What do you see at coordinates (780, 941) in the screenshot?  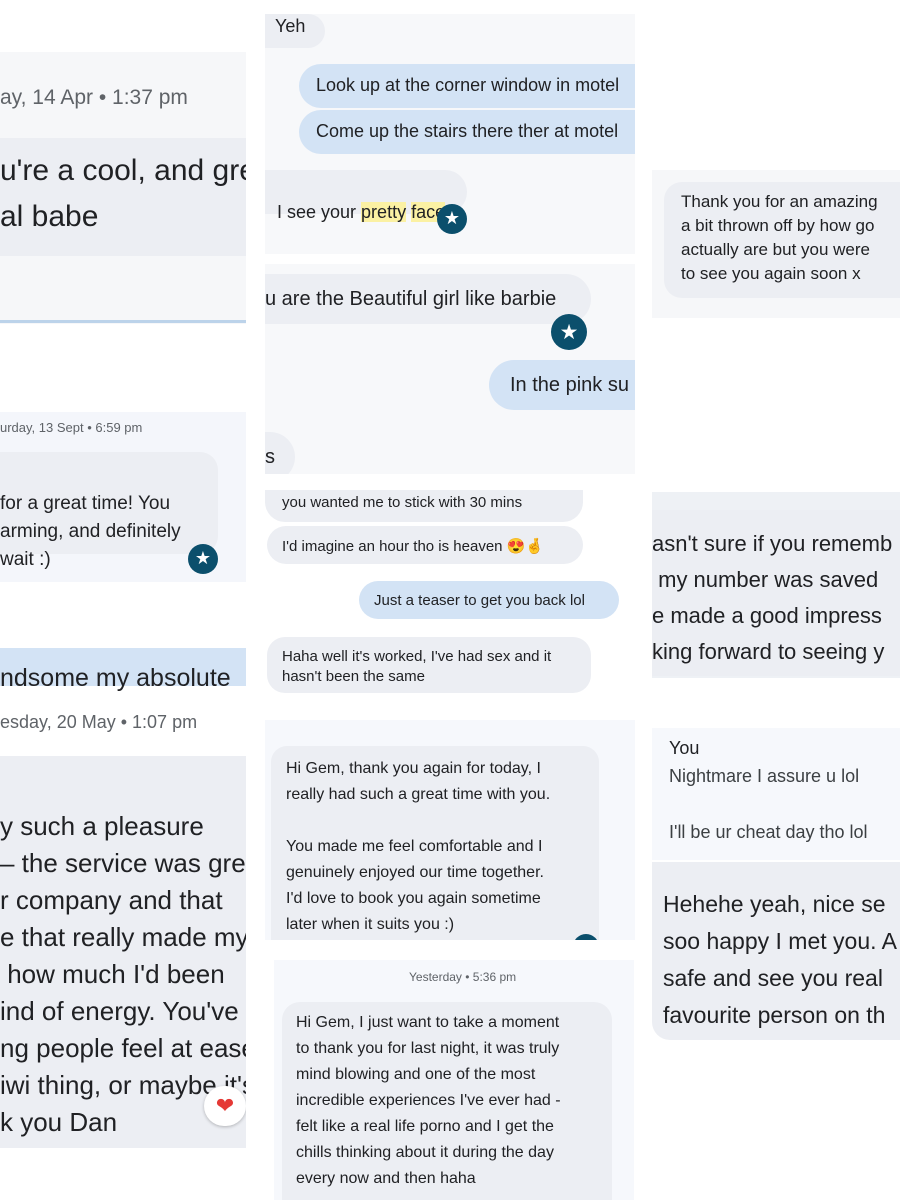 I see `message-line: soo happy I met you. A` at bounding box center [780, 941].